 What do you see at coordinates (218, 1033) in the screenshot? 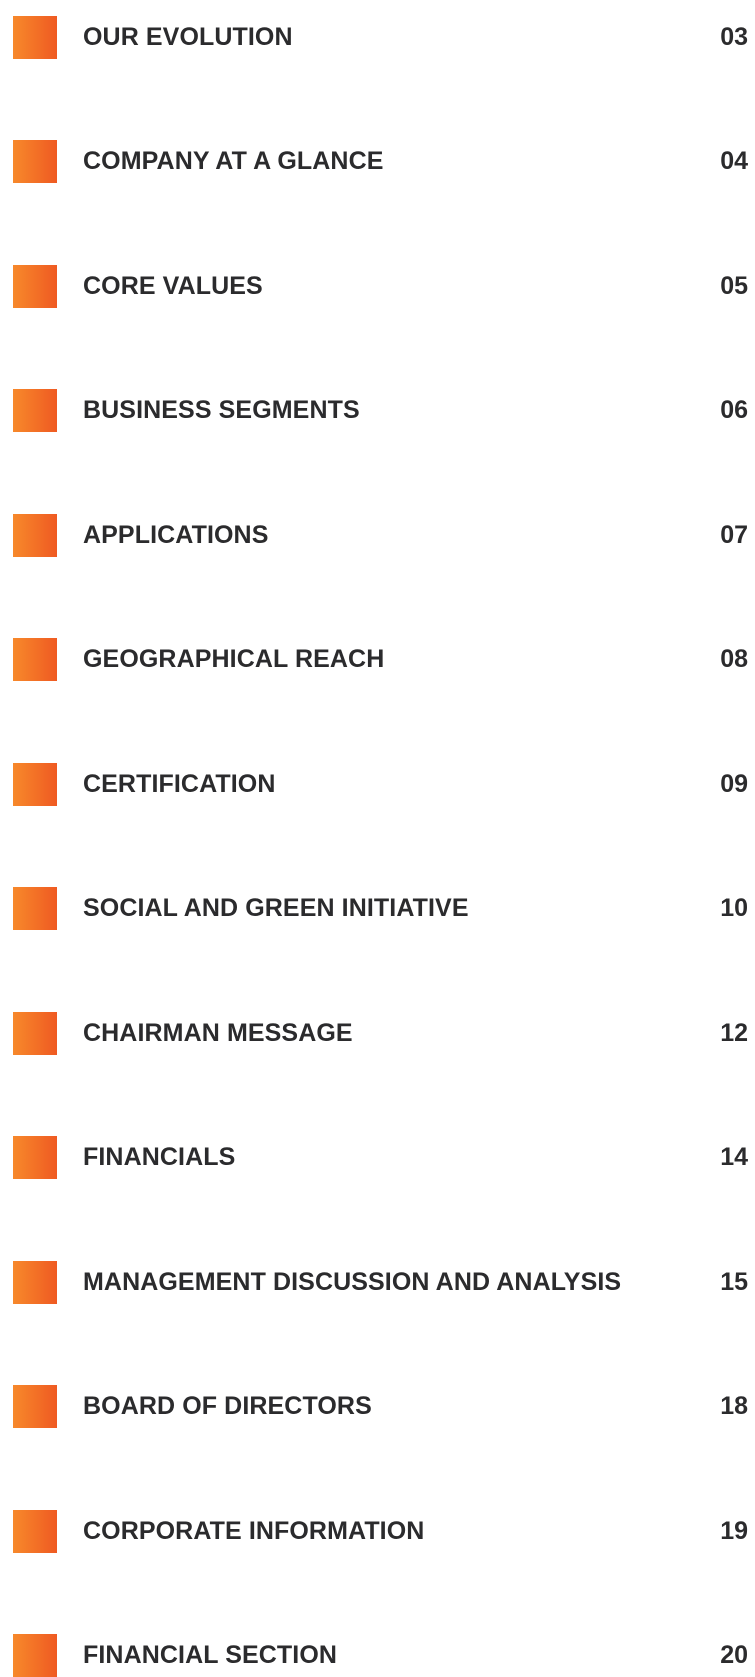
I see `toc-entry-title: CHAIRMAN MESSAGE` at bounding box center [218, 1033].